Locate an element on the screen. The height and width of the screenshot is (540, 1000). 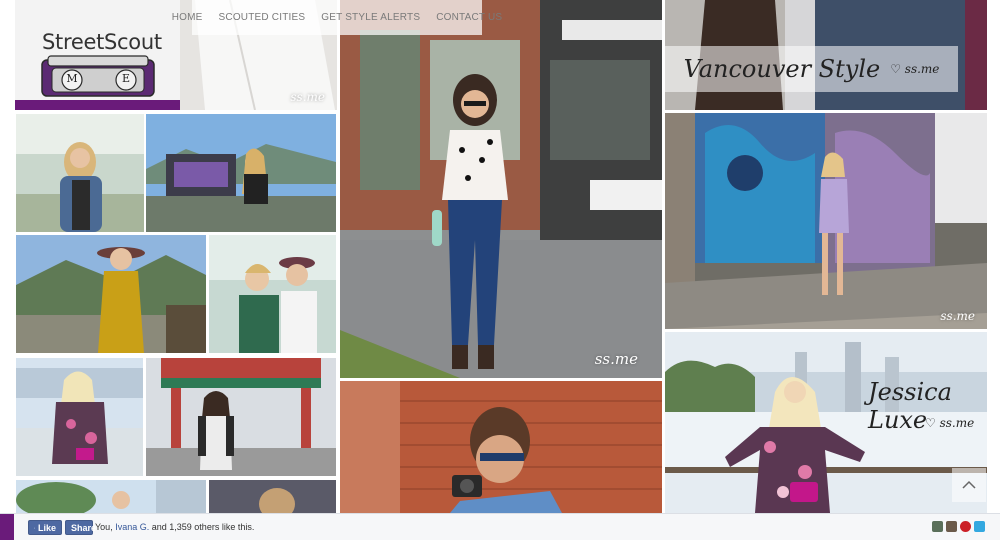
logo-letter-m: M is located at coordinates (72, 78).